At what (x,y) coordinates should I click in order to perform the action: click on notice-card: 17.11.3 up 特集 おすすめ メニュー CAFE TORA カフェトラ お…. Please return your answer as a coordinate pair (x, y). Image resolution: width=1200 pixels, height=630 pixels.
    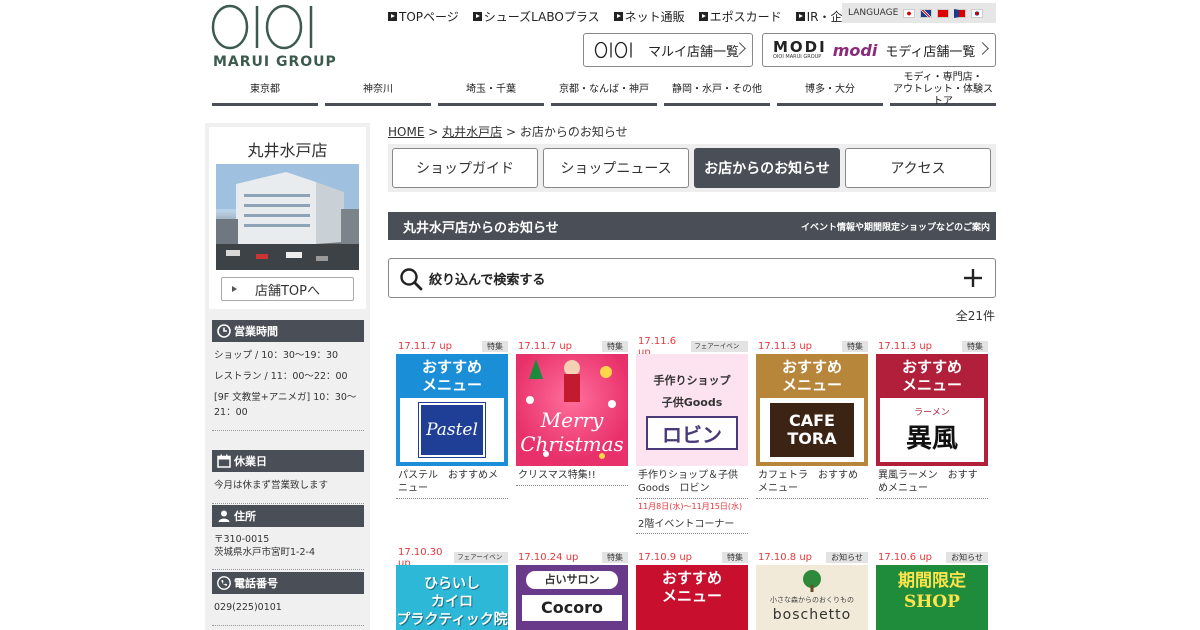
    Looking at the image, I should click on (812, 419).